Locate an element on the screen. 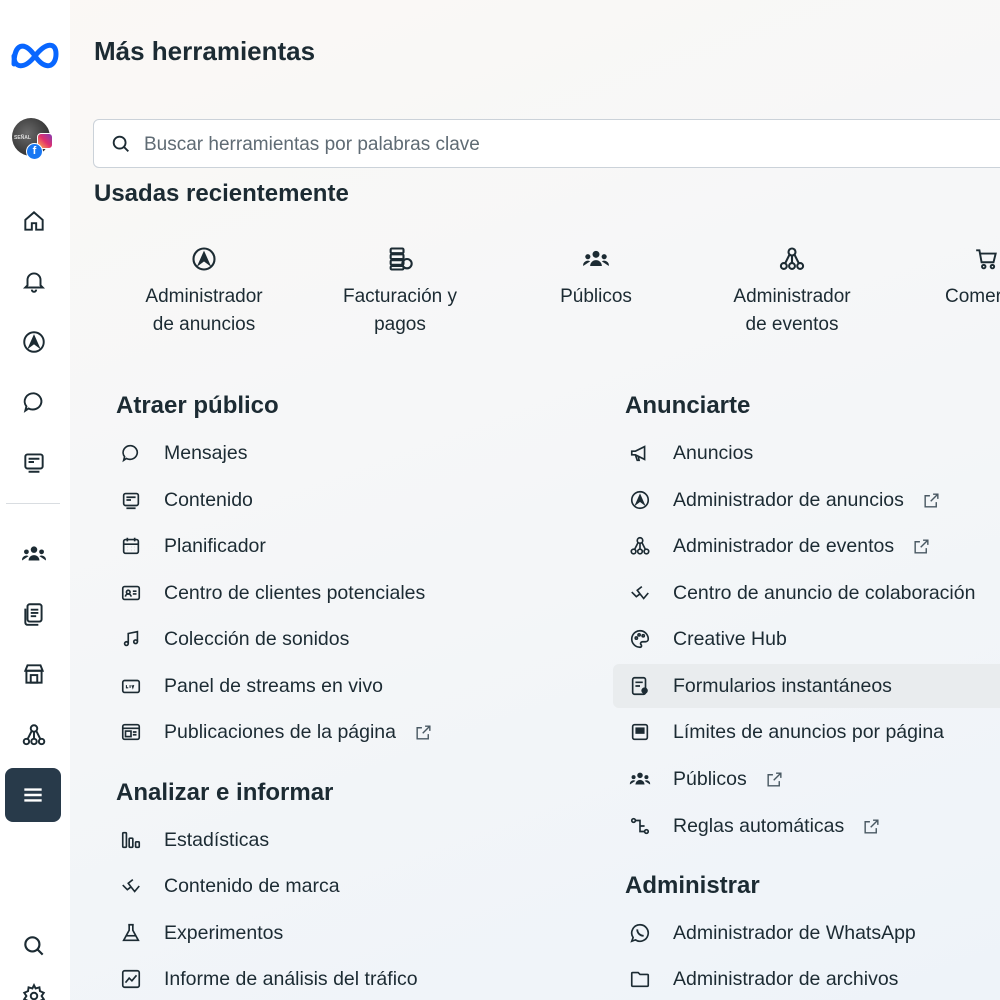 This screenshot has width=1000, height=1000. tool-administrador-anuncios: Administrador de anuncios is located at coordinates (785, 500).